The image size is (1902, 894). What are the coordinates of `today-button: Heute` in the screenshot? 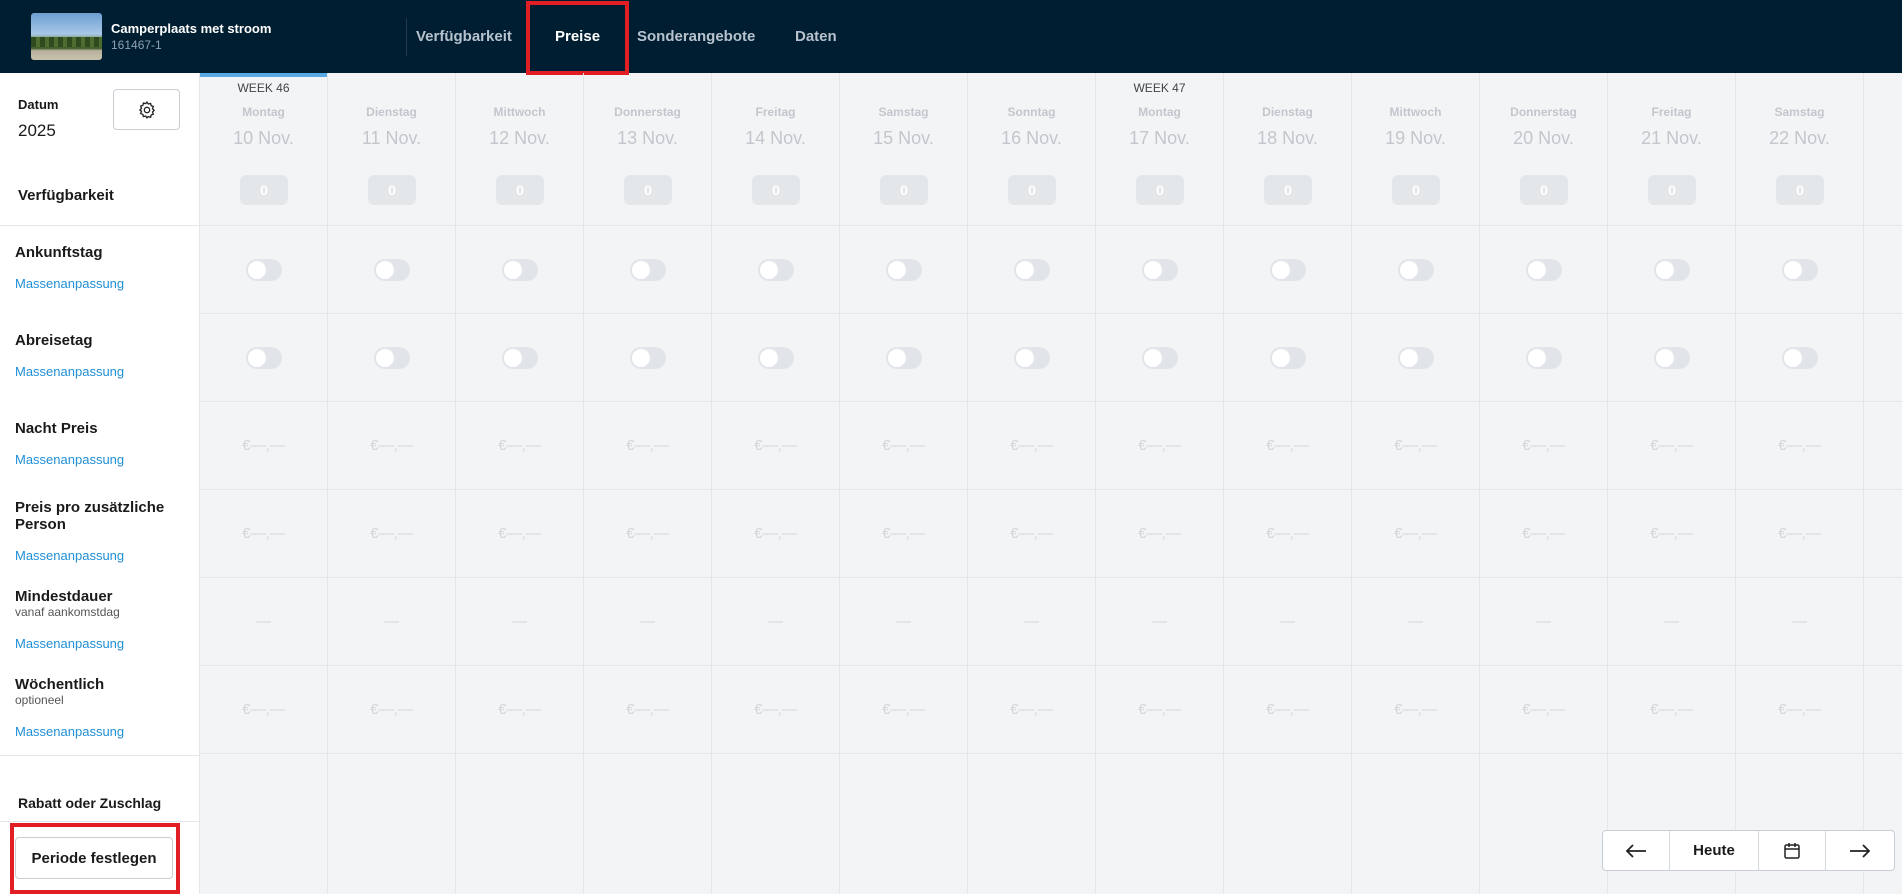 It's located at (1714, 850).